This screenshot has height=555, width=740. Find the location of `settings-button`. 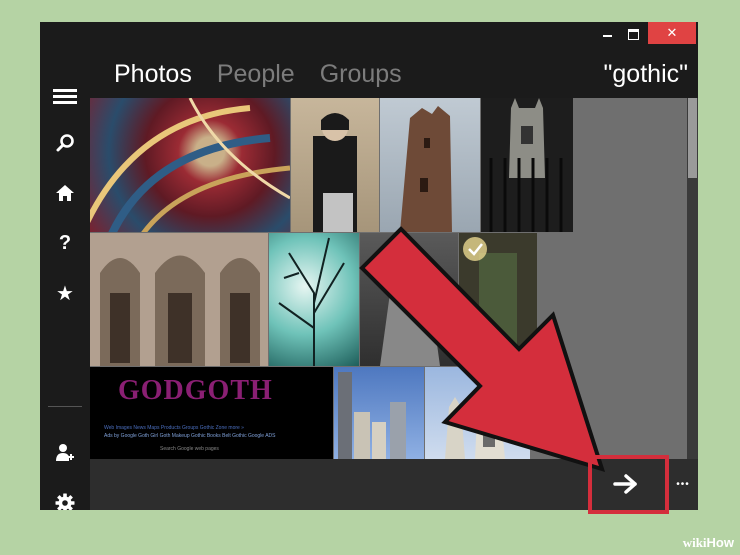

settings-button is located at coordinates (65, 496).